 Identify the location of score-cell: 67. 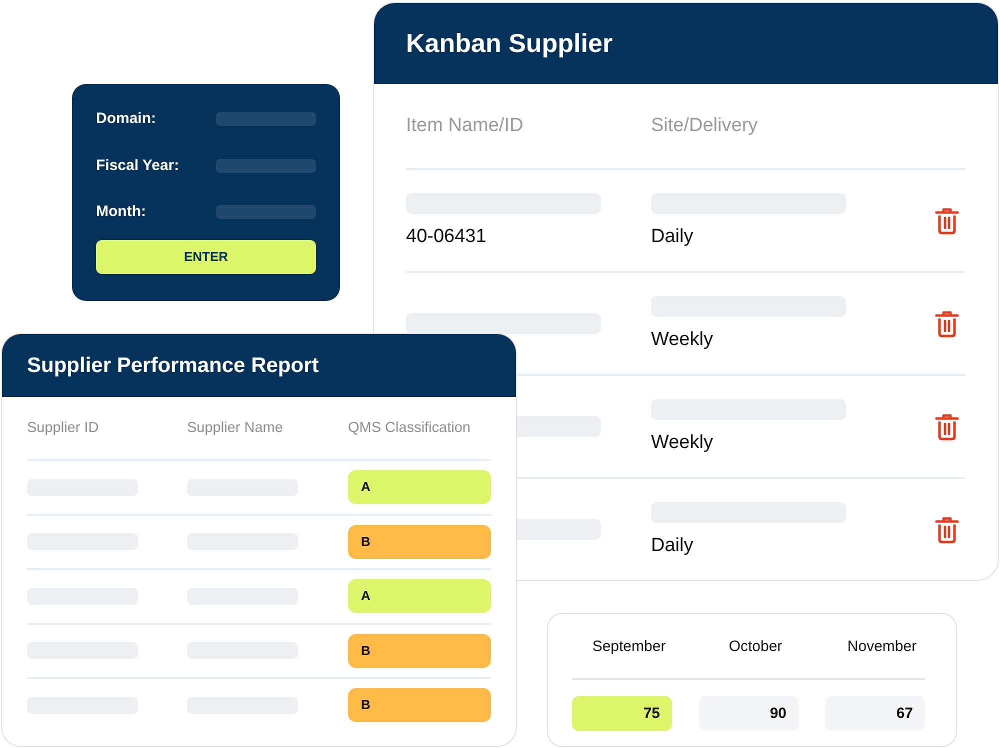
(875, 713).